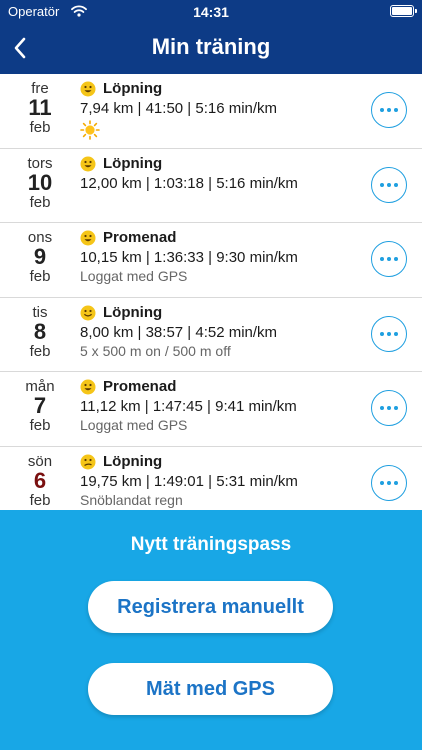 The image size is (422, 750). I want to click on entry-weekday: sön, so click(40, 461).